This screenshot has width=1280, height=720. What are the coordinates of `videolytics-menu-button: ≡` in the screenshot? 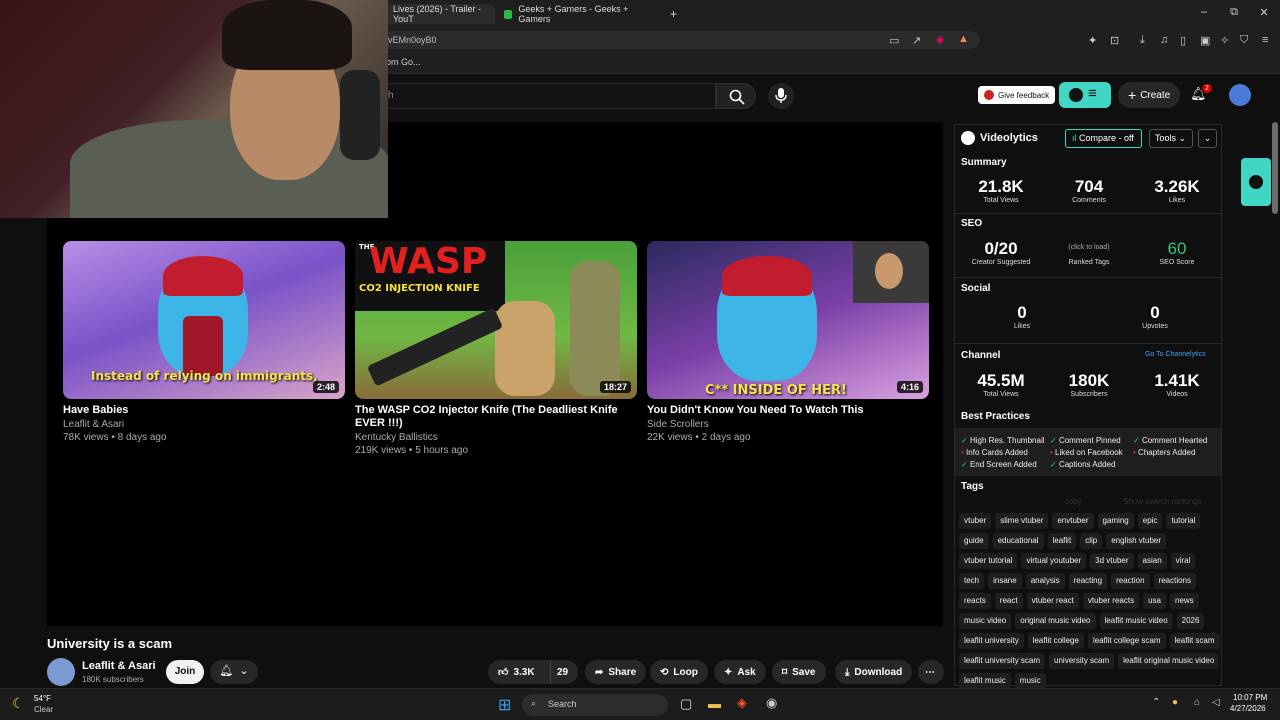 It's located at (1085, 95).